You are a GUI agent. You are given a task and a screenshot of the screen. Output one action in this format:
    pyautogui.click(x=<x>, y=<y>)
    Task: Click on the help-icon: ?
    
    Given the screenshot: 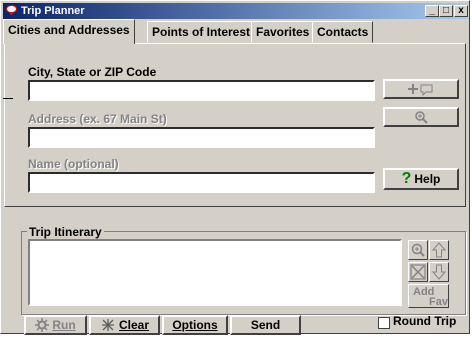 What is the action you would take?
    pyautogui.click(x=406, y=178)
    